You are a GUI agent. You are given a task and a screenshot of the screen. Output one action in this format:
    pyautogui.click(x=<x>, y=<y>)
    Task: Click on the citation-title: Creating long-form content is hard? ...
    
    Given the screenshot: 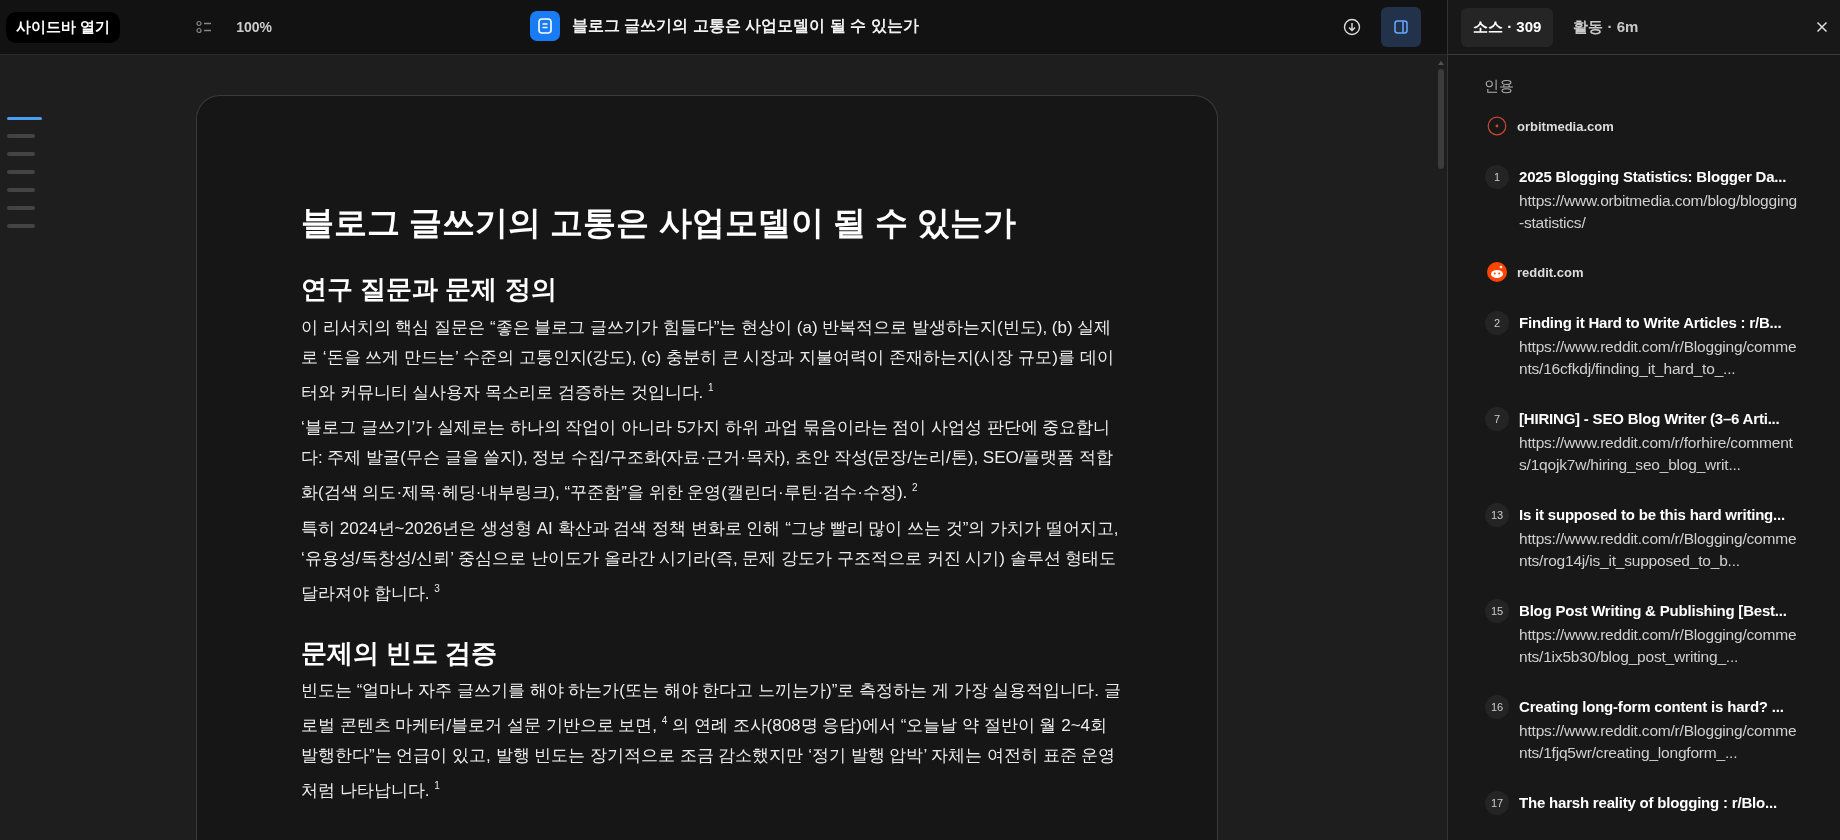 What is the action you would take?
    pyautogui.click(x=1672, y=707)
    